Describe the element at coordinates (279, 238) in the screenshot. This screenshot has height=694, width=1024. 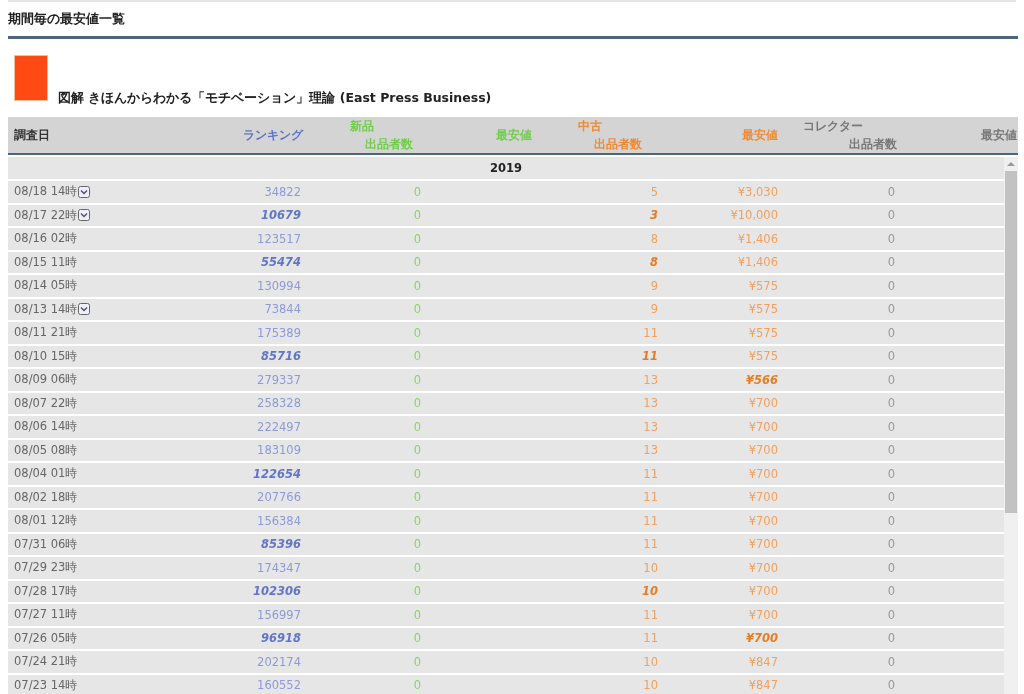
I see `ranking-cell-text: 123517` at that location.